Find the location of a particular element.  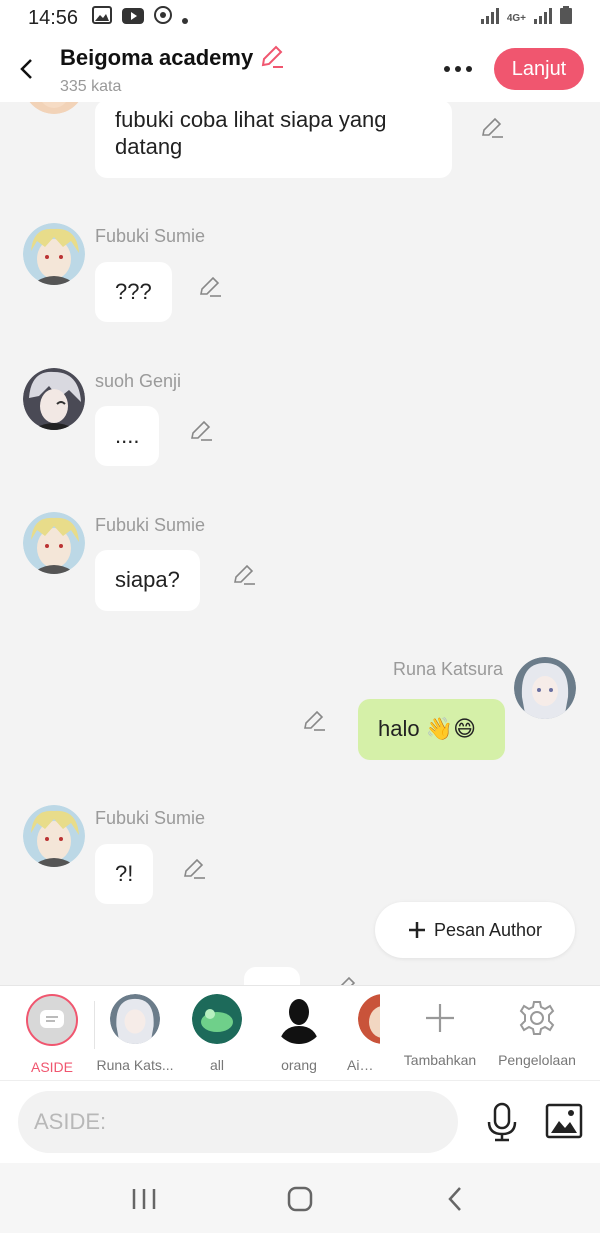

recent-apps-icon is located at coordinates (144, 1199).